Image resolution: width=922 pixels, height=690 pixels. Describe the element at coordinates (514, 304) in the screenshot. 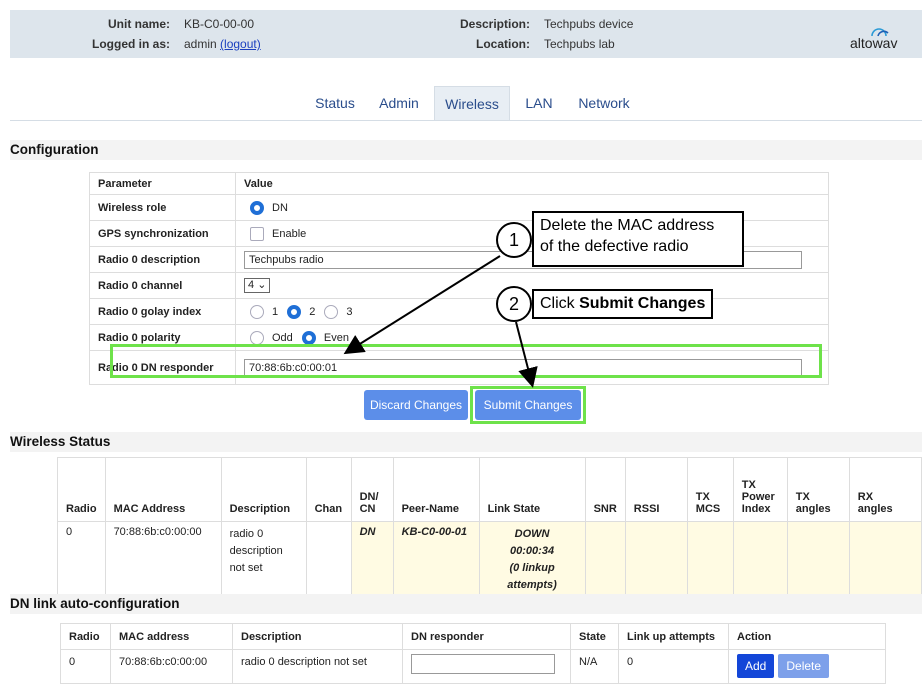

I see `step2-number-badge: 2` at that location.